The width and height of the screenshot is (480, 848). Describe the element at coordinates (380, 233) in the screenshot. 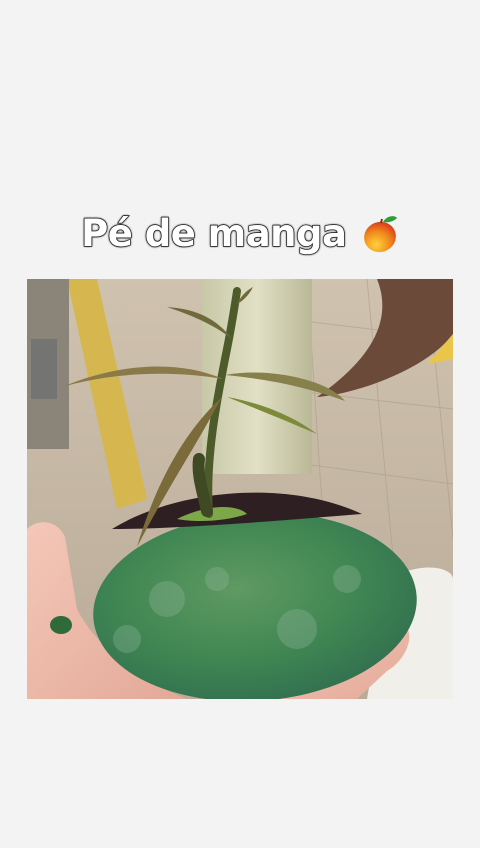

I see `mango-icon` at that location.